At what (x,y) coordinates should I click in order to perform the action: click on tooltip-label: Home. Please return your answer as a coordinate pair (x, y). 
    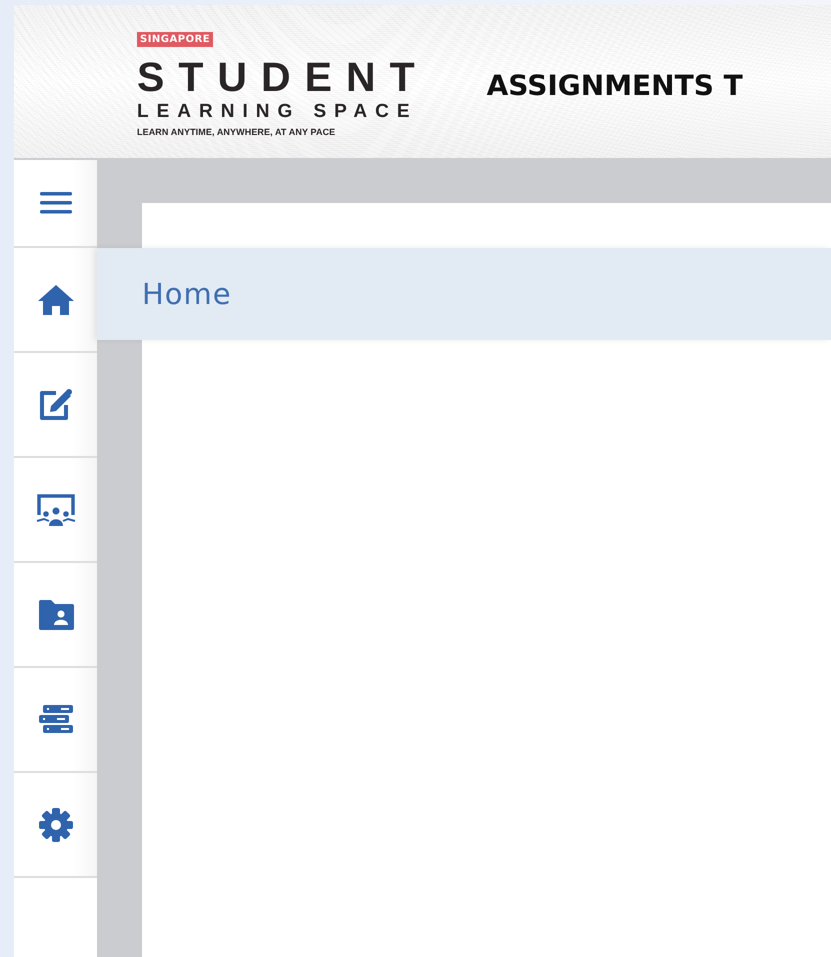
    Looking at the image, I should click on (187, 294).